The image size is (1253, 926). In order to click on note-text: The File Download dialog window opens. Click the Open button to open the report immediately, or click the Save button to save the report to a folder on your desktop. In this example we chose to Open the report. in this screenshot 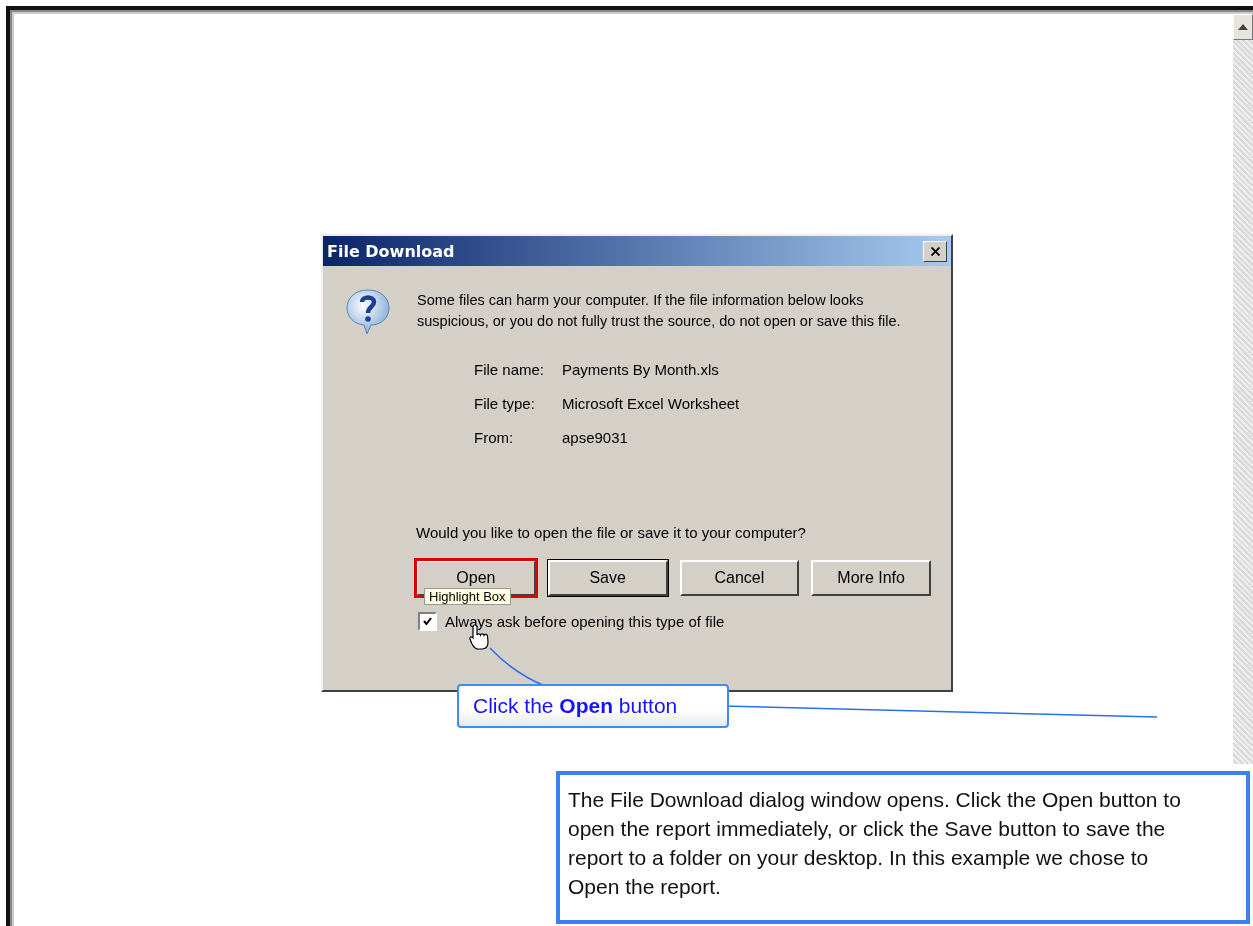, I will do `click(875, 843)`.